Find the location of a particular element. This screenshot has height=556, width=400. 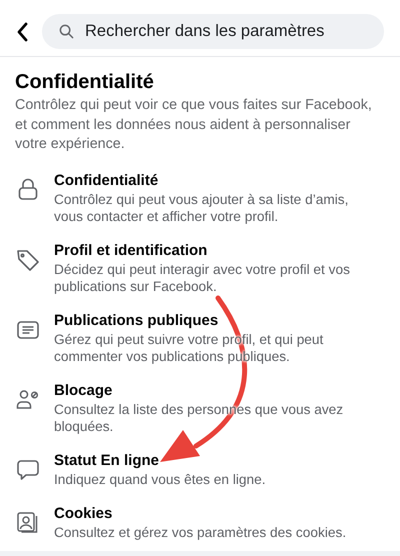

setting-description: Décidez qui peut interagir avec votre profil et vos publications sur Facebook. is located at coordinates (202, 277).